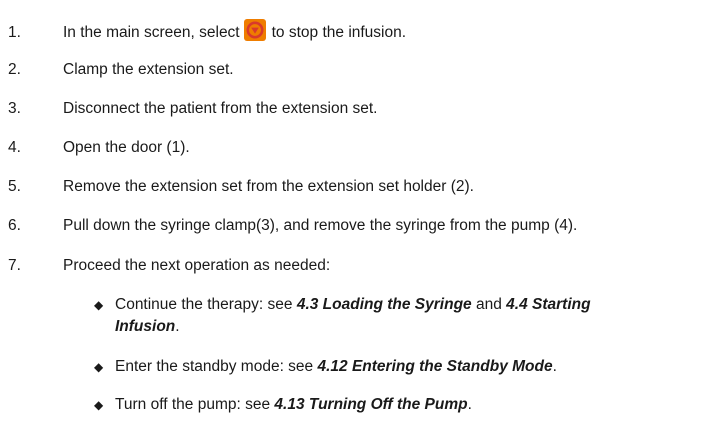 The width and height of the screenshot is (726, 424). Describe the element at coordinates (126, 147) in the screenshot. I see `step-text: Open the door (1).` at that location.